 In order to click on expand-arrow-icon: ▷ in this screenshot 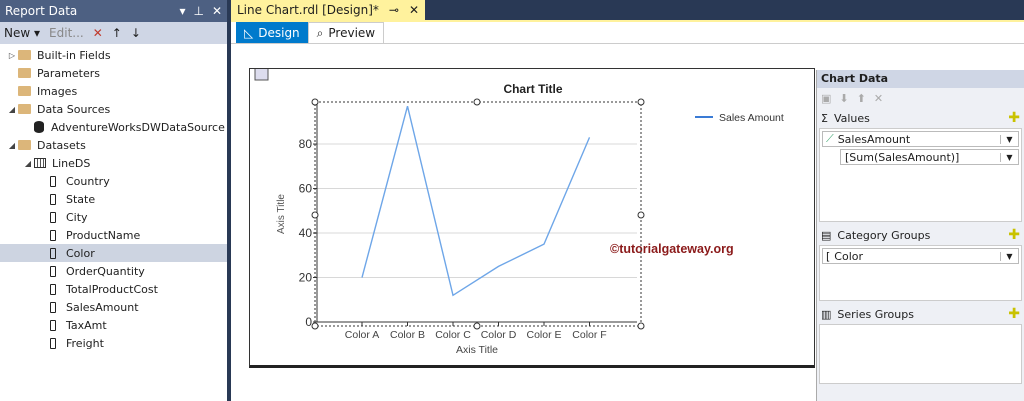, I will do `click(12, 55)`.